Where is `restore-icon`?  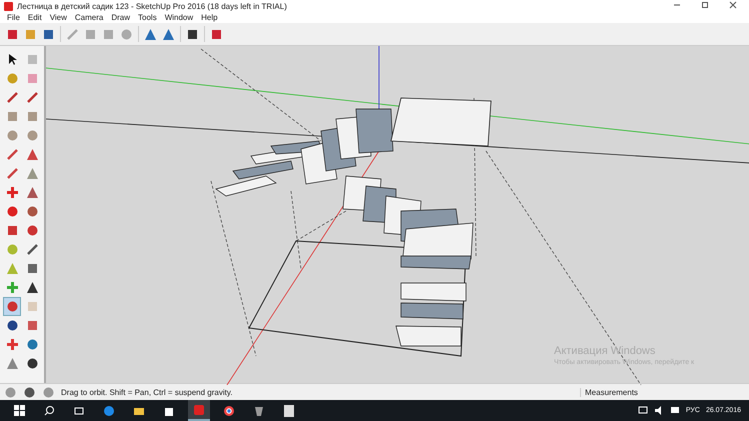
restore-icon is located at coordinates (705, 5).